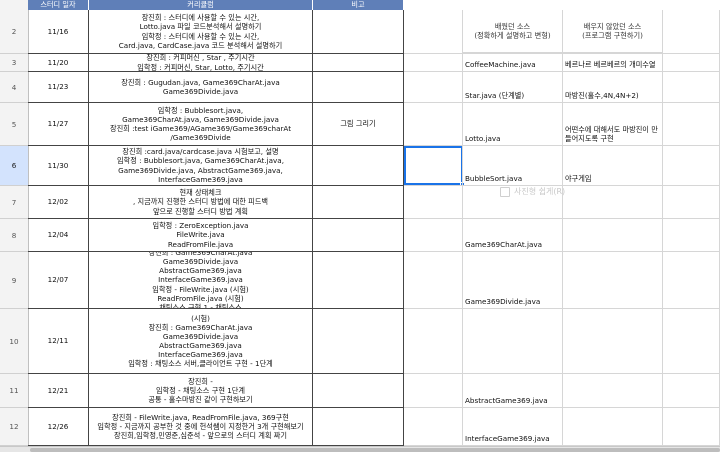 The width and height of the screenshot is (720, 452). Describe the element at coordinates (613, 63) in the screenshot. I see `notlearned-source-cell: 베르나르 베르베르의 개미수열` at that location.